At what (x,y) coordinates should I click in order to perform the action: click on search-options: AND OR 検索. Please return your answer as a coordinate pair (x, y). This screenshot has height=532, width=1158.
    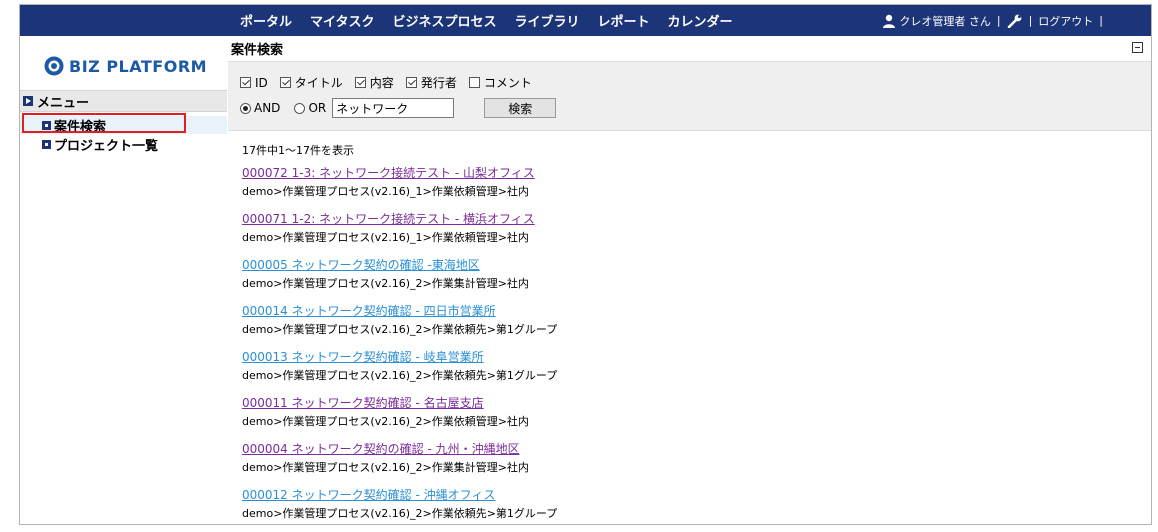
    Looking at the image, I should click on (398, 108).